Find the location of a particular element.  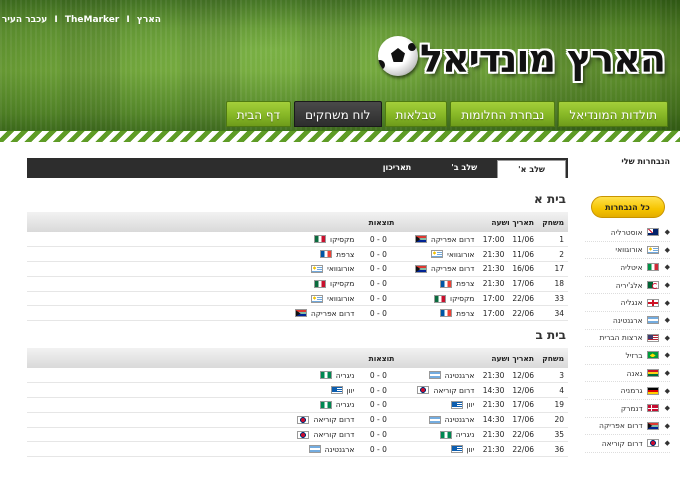

match-time: 14:30 is located at coordinates (493, 390).